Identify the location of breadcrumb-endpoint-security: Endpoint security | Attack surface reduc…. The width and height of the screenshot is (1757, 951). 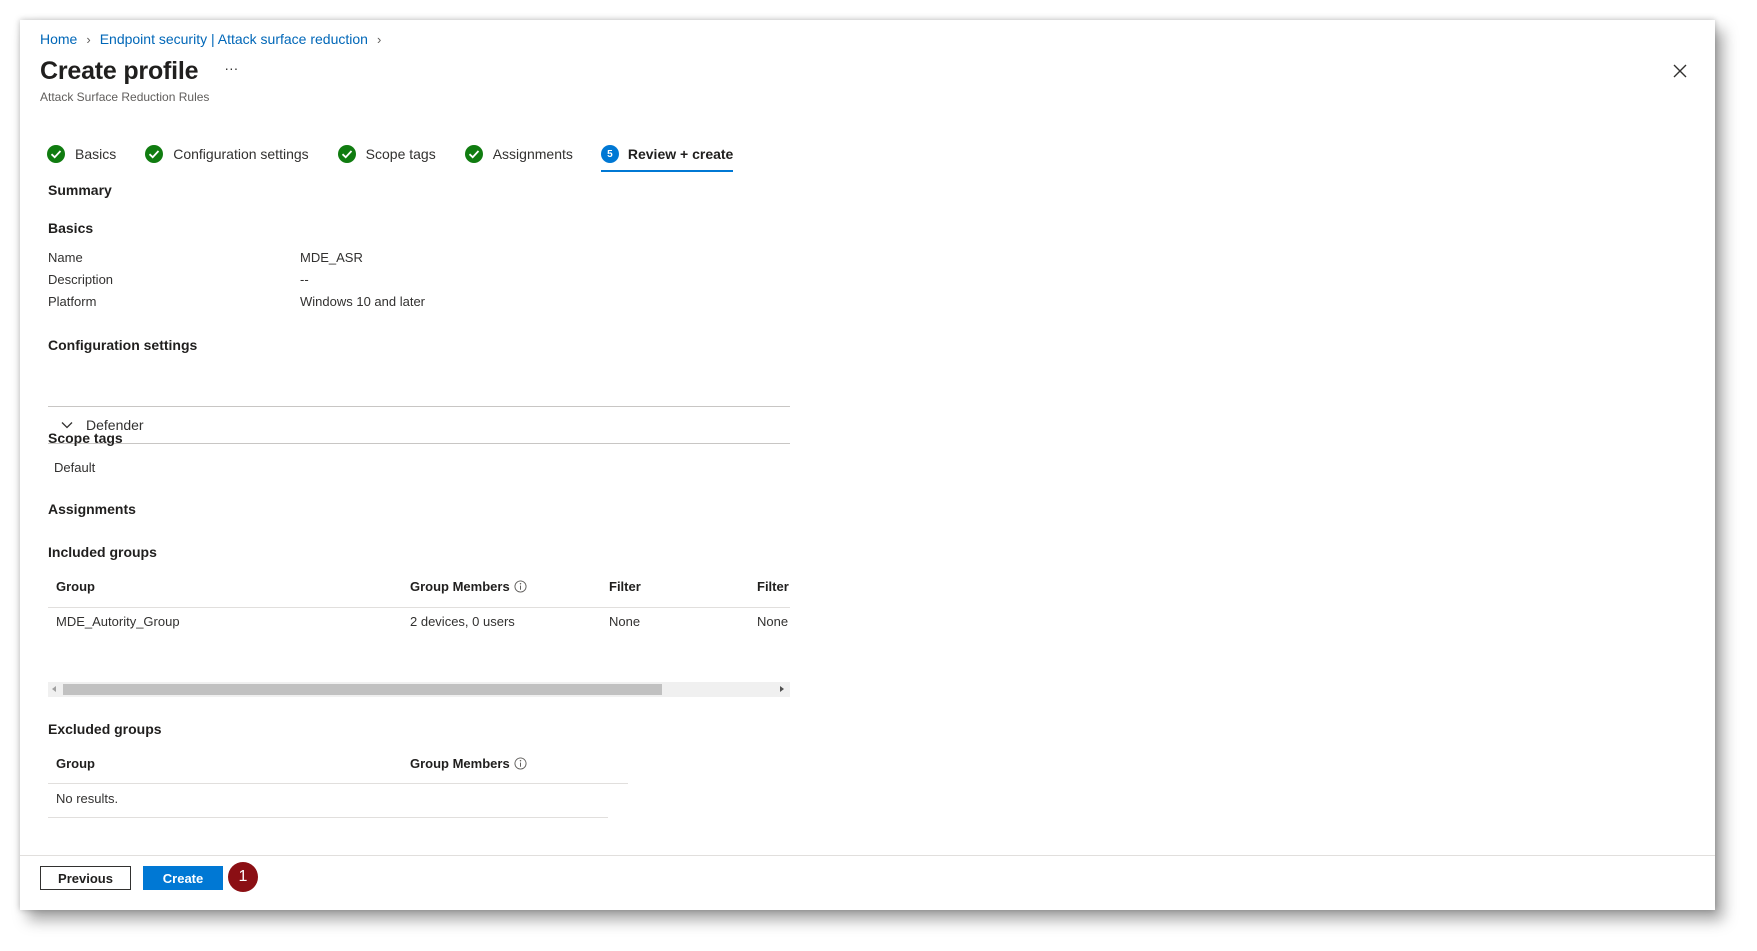
(234, 39).